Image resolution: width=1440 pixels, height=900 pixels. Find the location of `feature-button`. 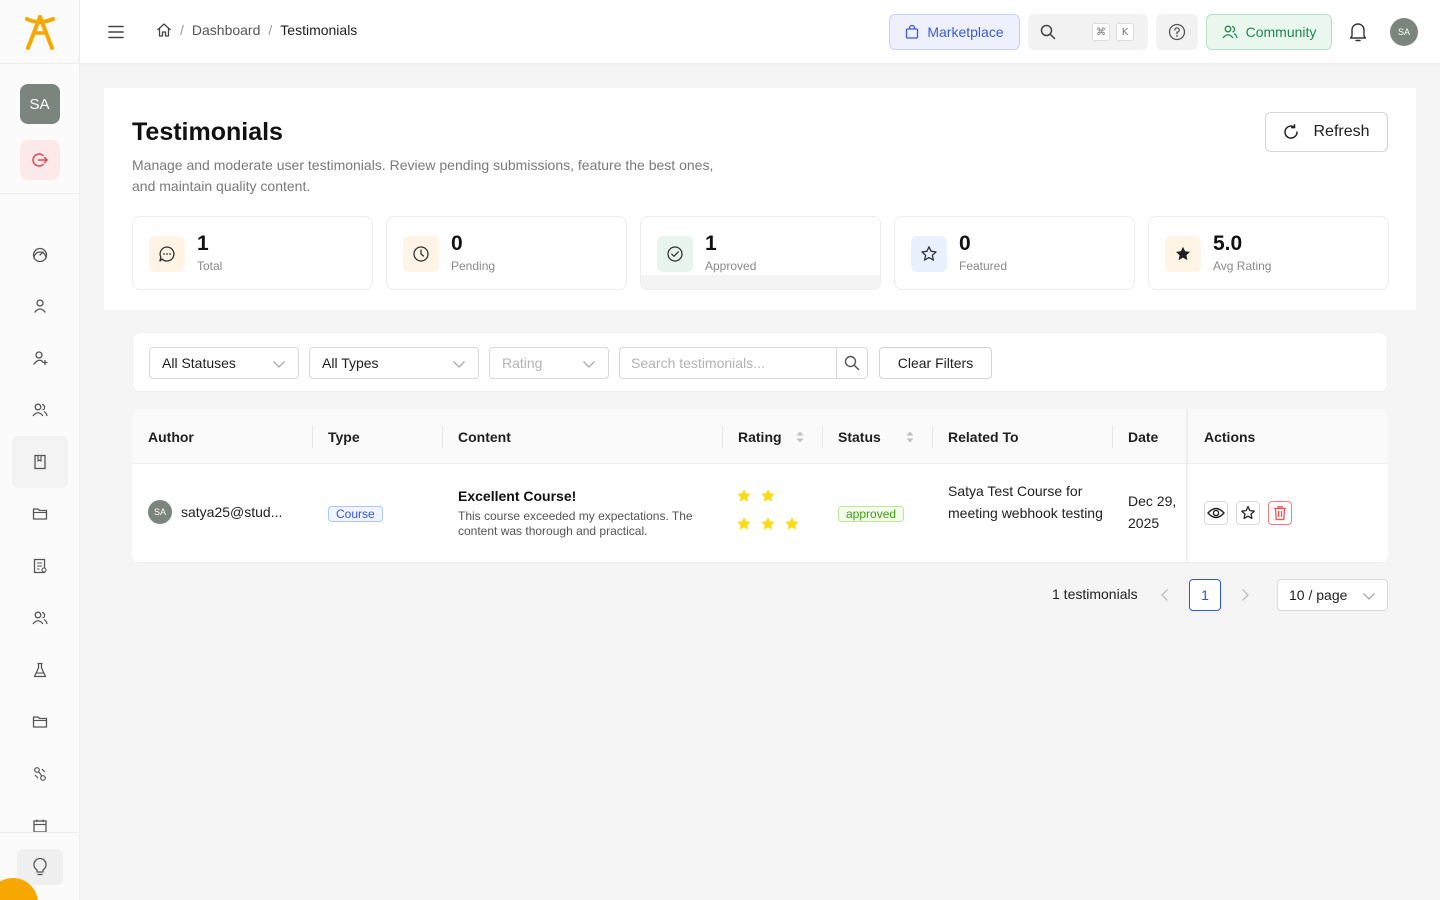

feature-button is located at coordinates (1248, 513).